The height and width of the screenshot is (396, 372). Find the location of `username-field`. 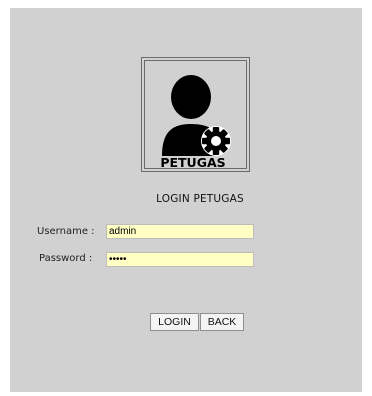

username-field is located at coordinates (180, 231).